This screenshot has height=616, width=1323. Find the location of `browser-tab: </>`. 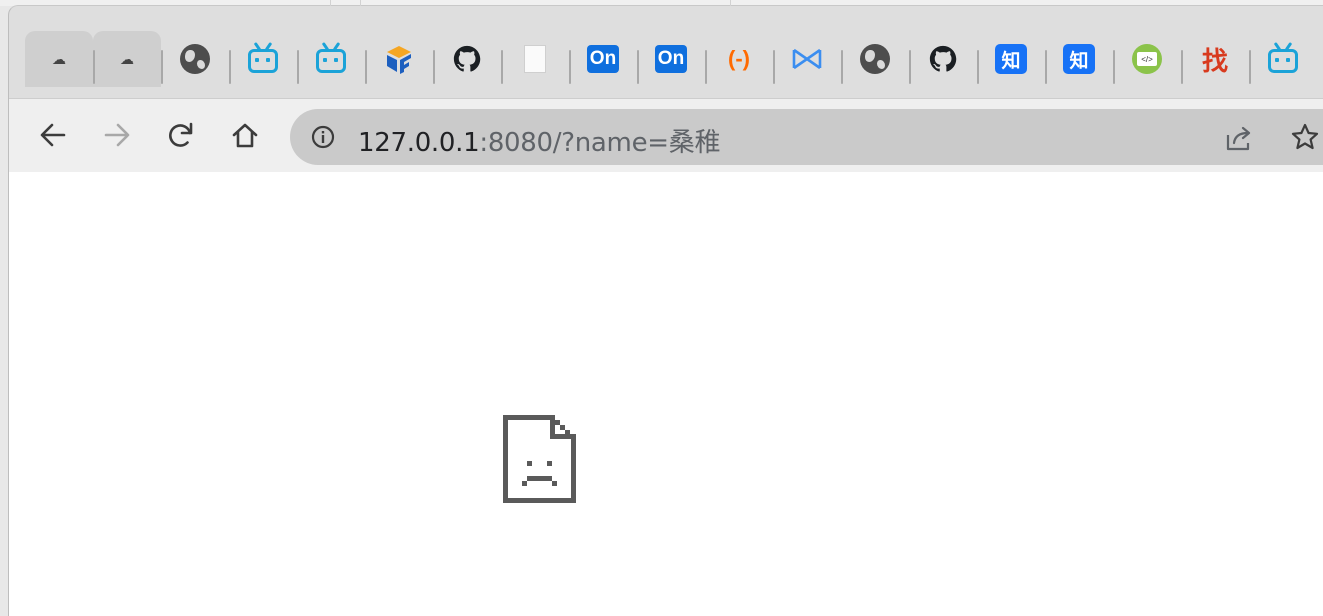

browser-tab: </> is located at coordinates (1147, 59).